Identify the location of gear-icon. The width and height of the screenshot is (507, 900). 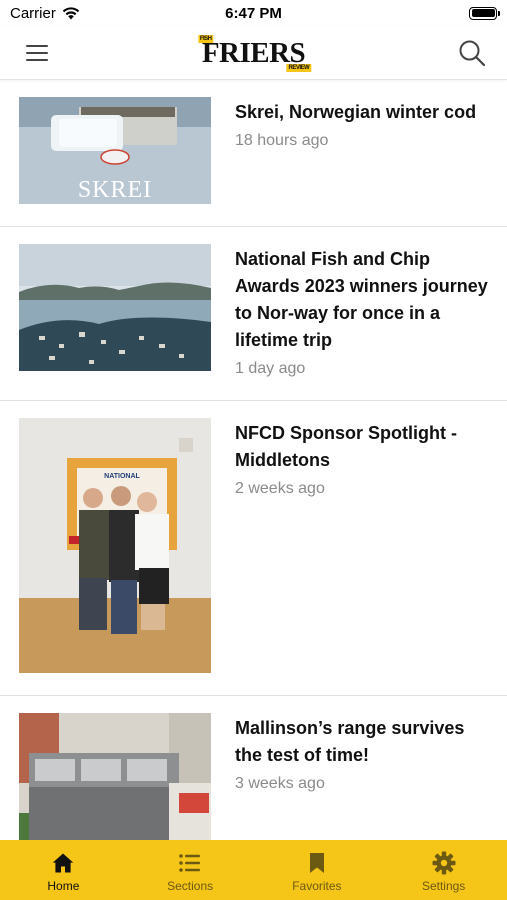
(444, 863).